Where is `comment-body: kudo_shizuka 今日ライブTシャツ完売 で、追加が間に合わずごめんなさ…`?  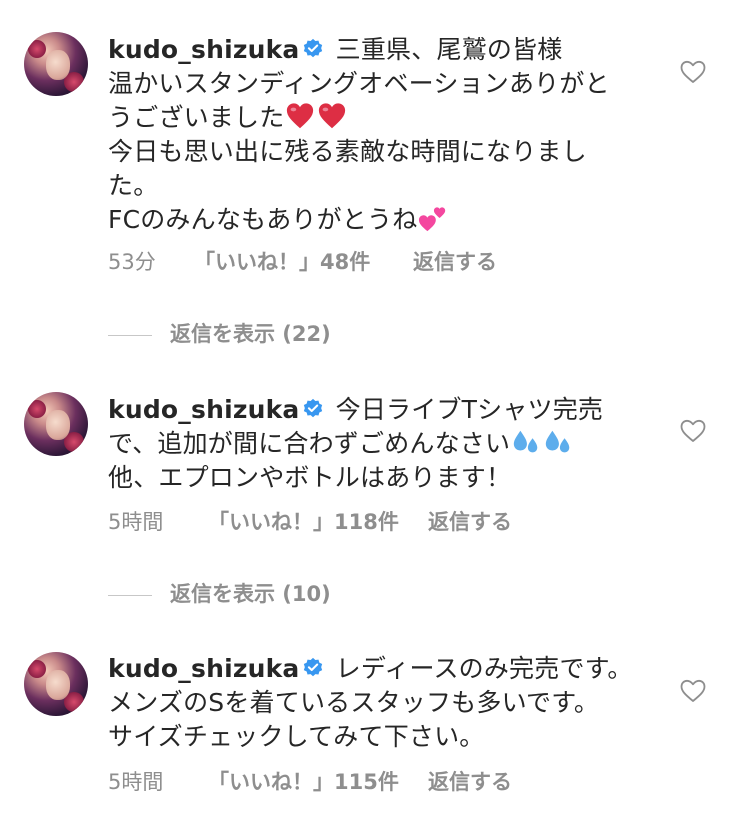 comment-body: kudo_shizuka 今日ライブTシャツ完売 で、追加が間に合わずごめんなさ… is located at coordinates (373, 444).